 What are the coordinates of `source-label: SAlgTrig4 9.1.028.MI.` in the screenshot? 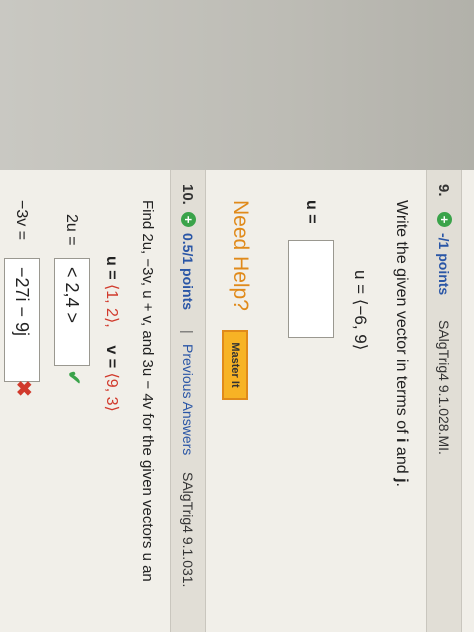 It's located at (444, 387).